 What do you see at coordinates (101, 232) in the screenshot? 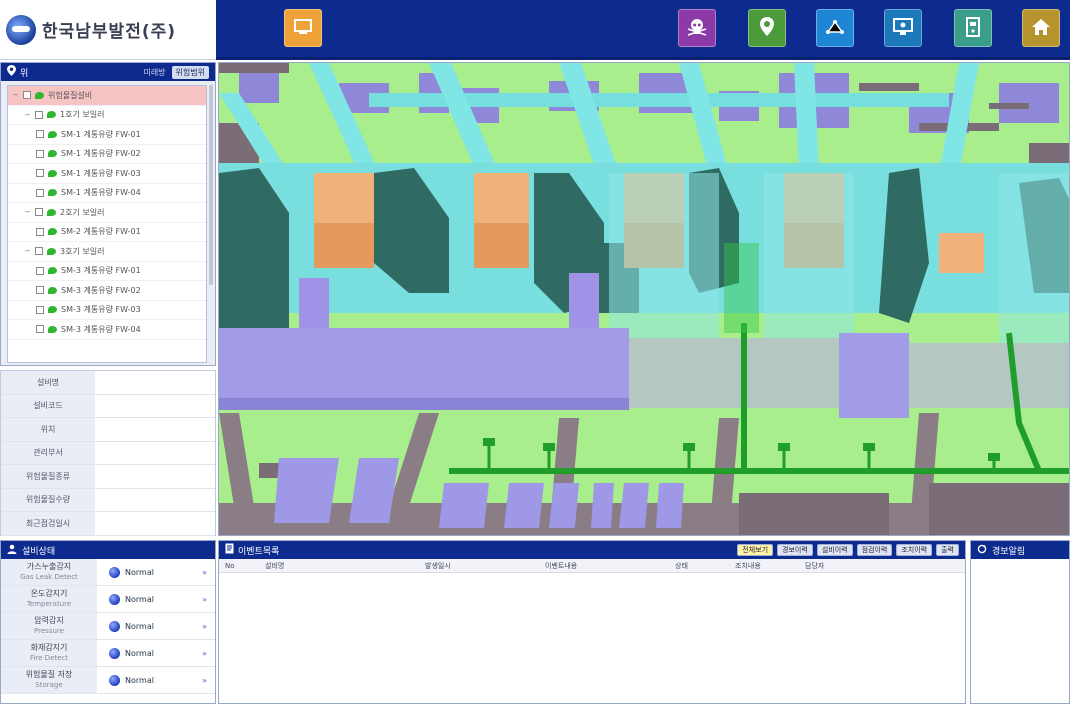
I see `tree-item-label: SM-2 계통유량 FW-01` at bounding box center [101, 232].